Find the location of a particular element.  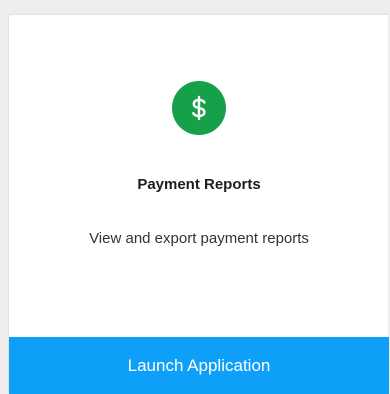

dollar-icon is located at coordinates (199, 108).